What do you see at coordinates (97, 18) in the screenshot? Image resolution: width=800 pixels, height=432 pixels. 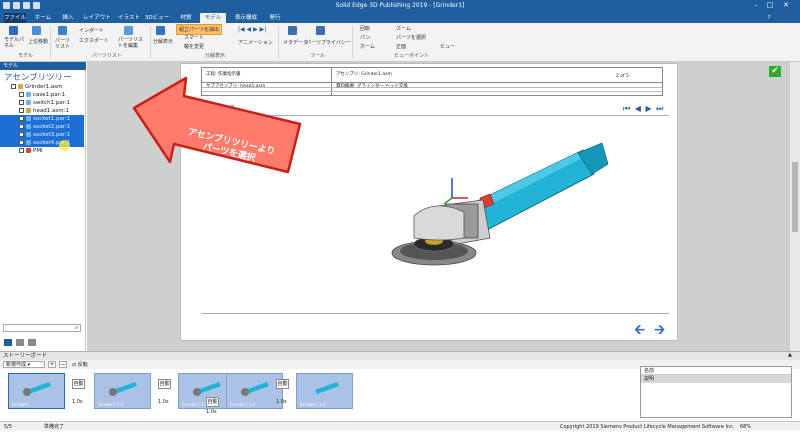 I see `tab-layout: レイアウト` at bounding box center [97, 18].